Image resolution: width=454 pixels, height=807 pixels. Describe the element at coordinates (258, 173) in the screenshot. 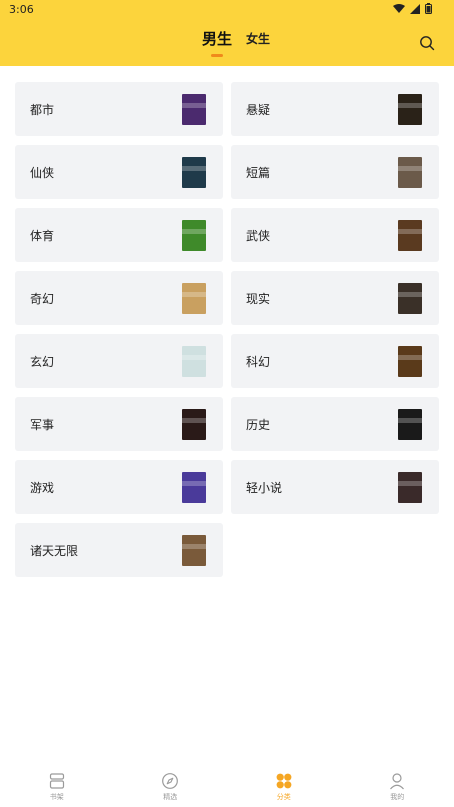

I see `category-label: 短篇` at that location.